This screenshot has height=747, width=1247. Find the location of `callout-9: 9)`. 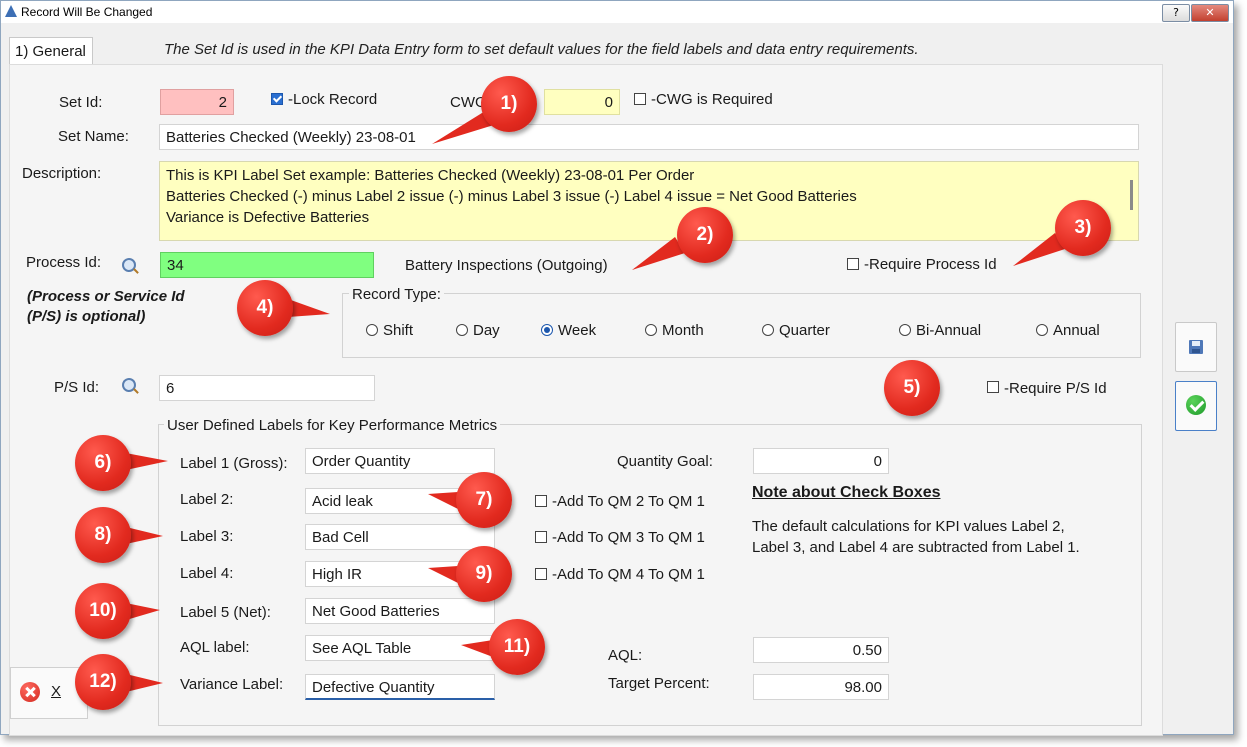

callout-9: 9) is located at coordinates (484, 574).